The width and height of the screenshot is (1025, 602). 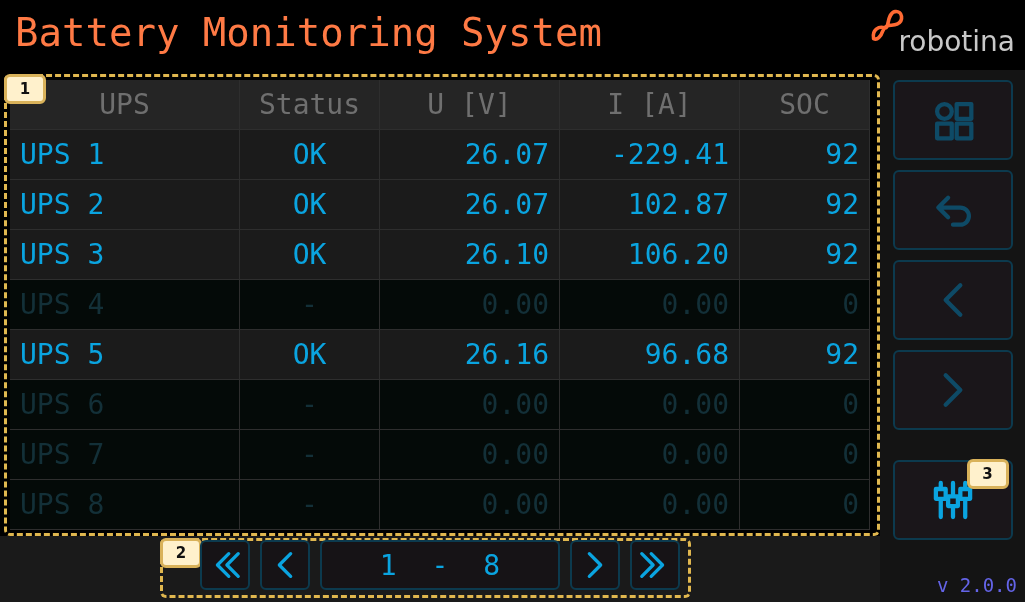 I want to click on annotation-label: 1, so click(x=25, y=89).